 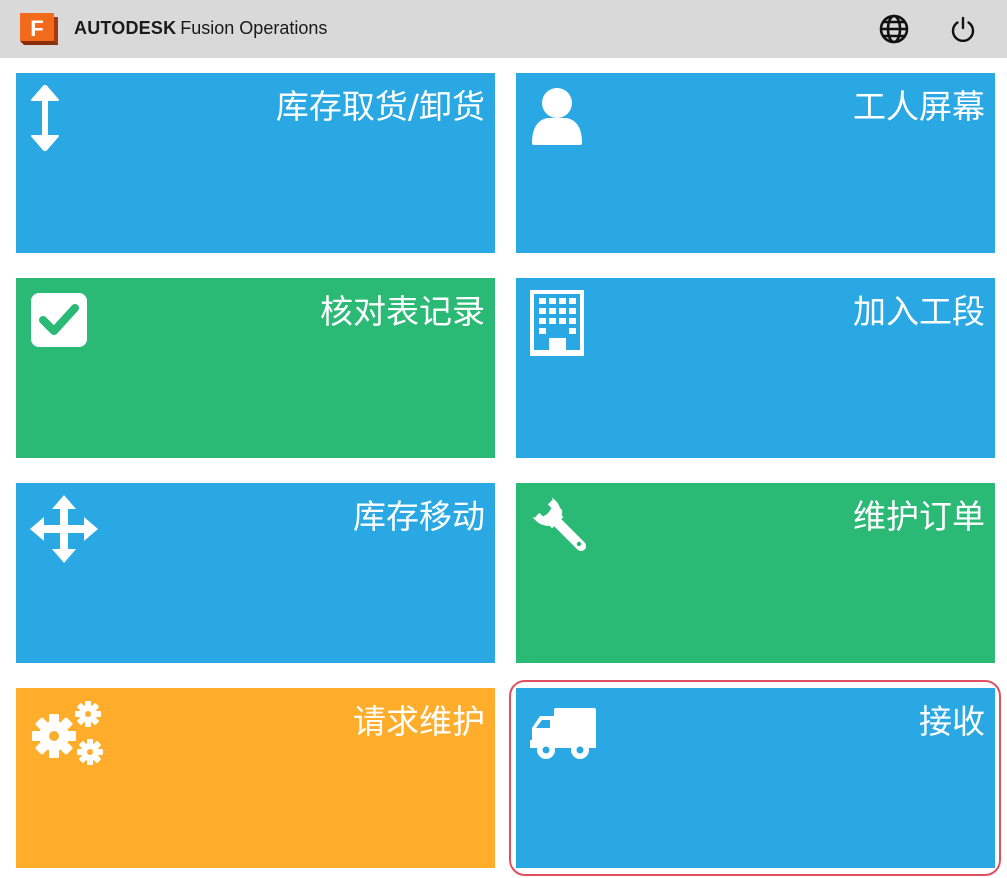 What do you see at coordinates (919, 311) in the screenshot?
I see `tile-label: 加入工段` at bounding box center [919, 311].